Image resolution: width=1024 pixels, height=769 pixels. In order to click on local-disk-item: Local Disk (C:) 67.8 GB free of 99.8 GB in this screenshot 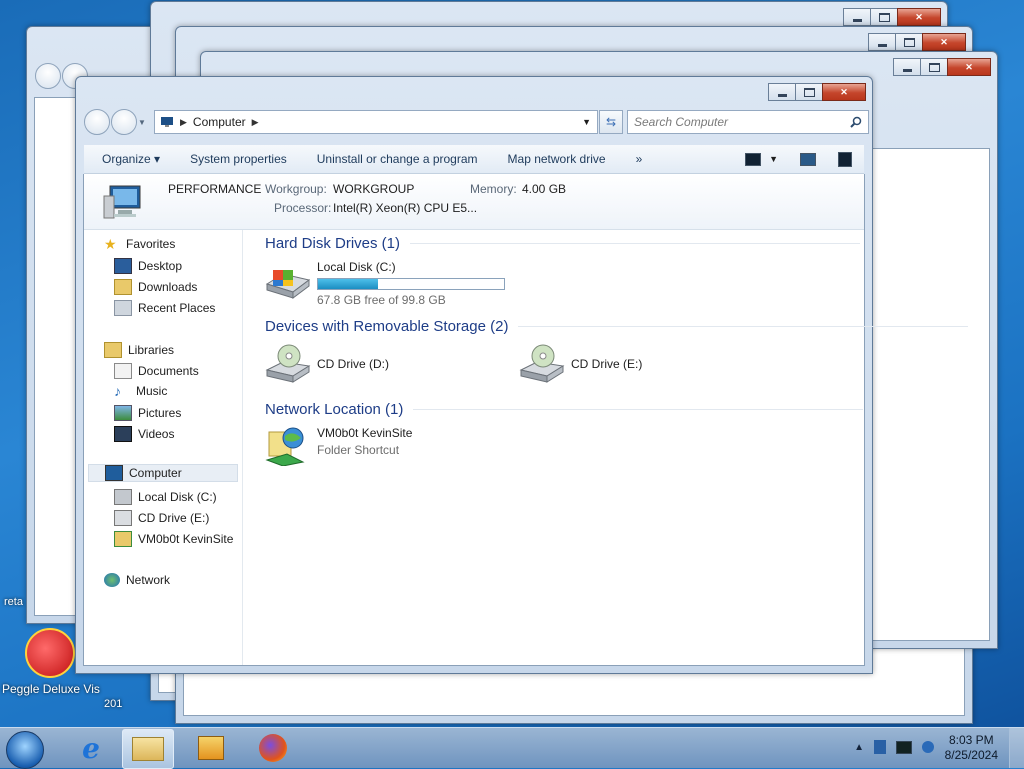, I will do `click(384, 283)`.